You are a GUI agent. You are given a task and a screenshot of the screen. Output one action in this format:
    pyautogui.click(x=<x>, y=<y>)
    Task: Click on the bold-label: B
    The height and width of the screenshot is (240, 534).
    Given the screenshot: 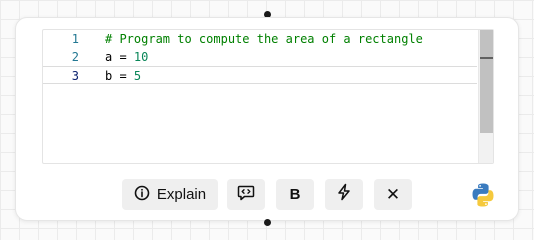 What is the action you would take?
    pyautogui.click(x=295, y=194)
    